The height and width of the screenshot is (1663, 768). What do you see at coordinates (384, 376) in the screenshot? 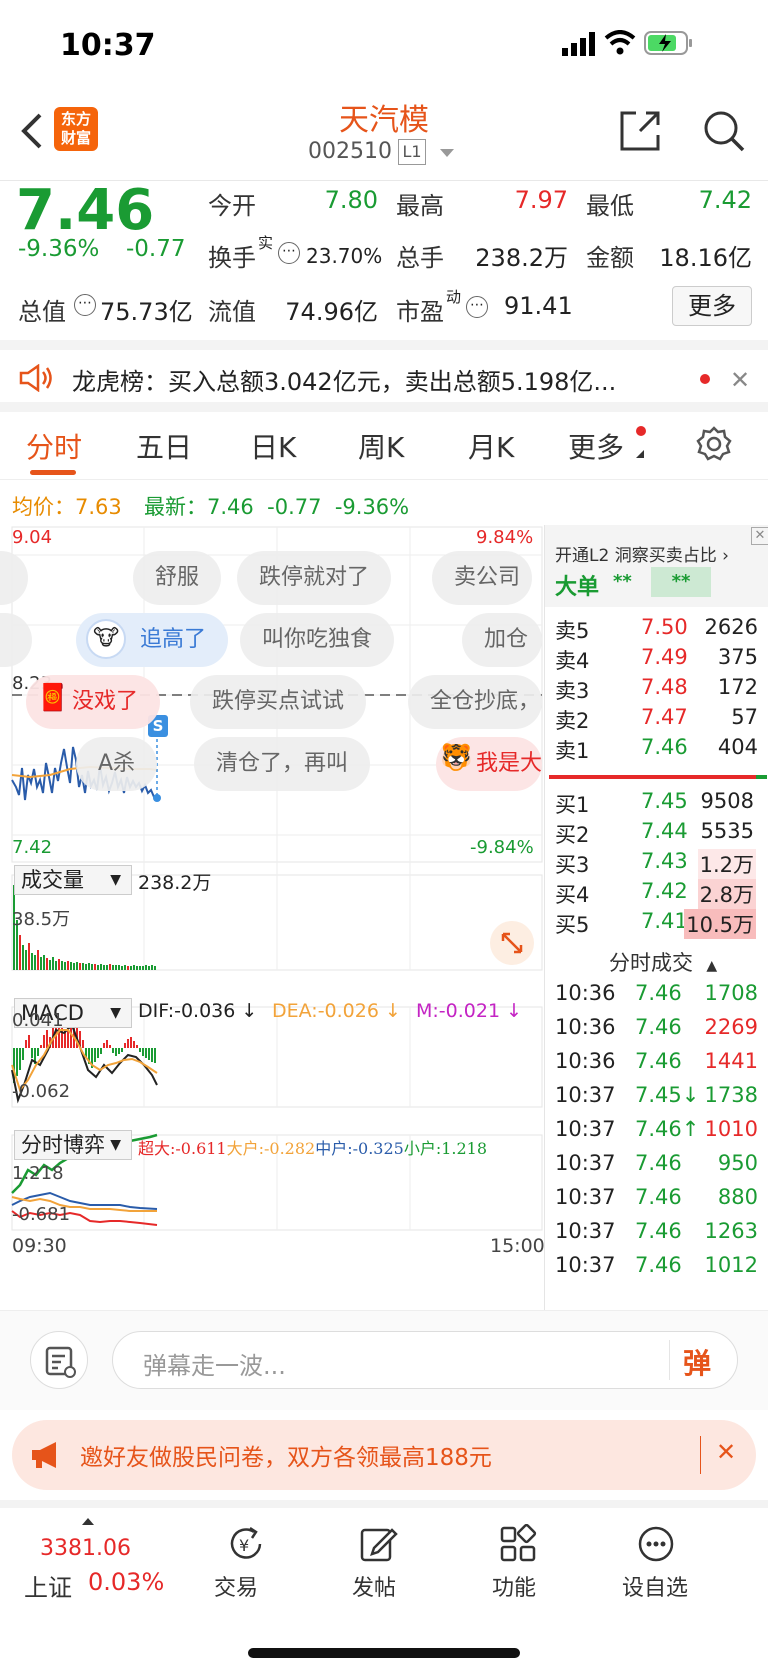
I see `dragon-tiger-bar: 龙虎榜：买入总额3.042亿元，卖出总额5.198亿... ✕` at bounding box center [384, 376].